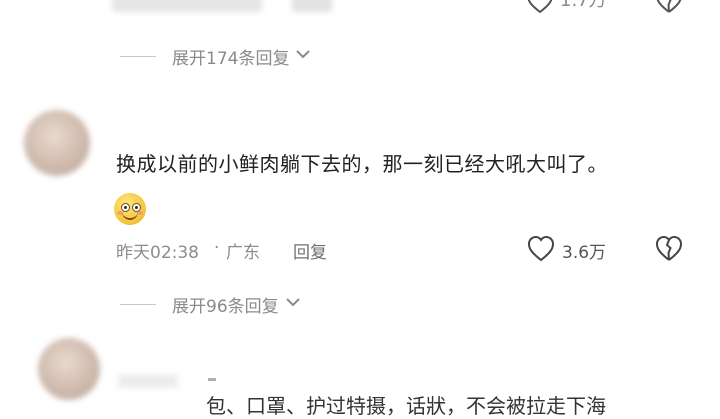 The width and height of the screenshot is (720, 419). What do you see at coordinates (584, 253) in the screenshot?
I see `like-count: 3.6万` at bounding box center [584, 253].